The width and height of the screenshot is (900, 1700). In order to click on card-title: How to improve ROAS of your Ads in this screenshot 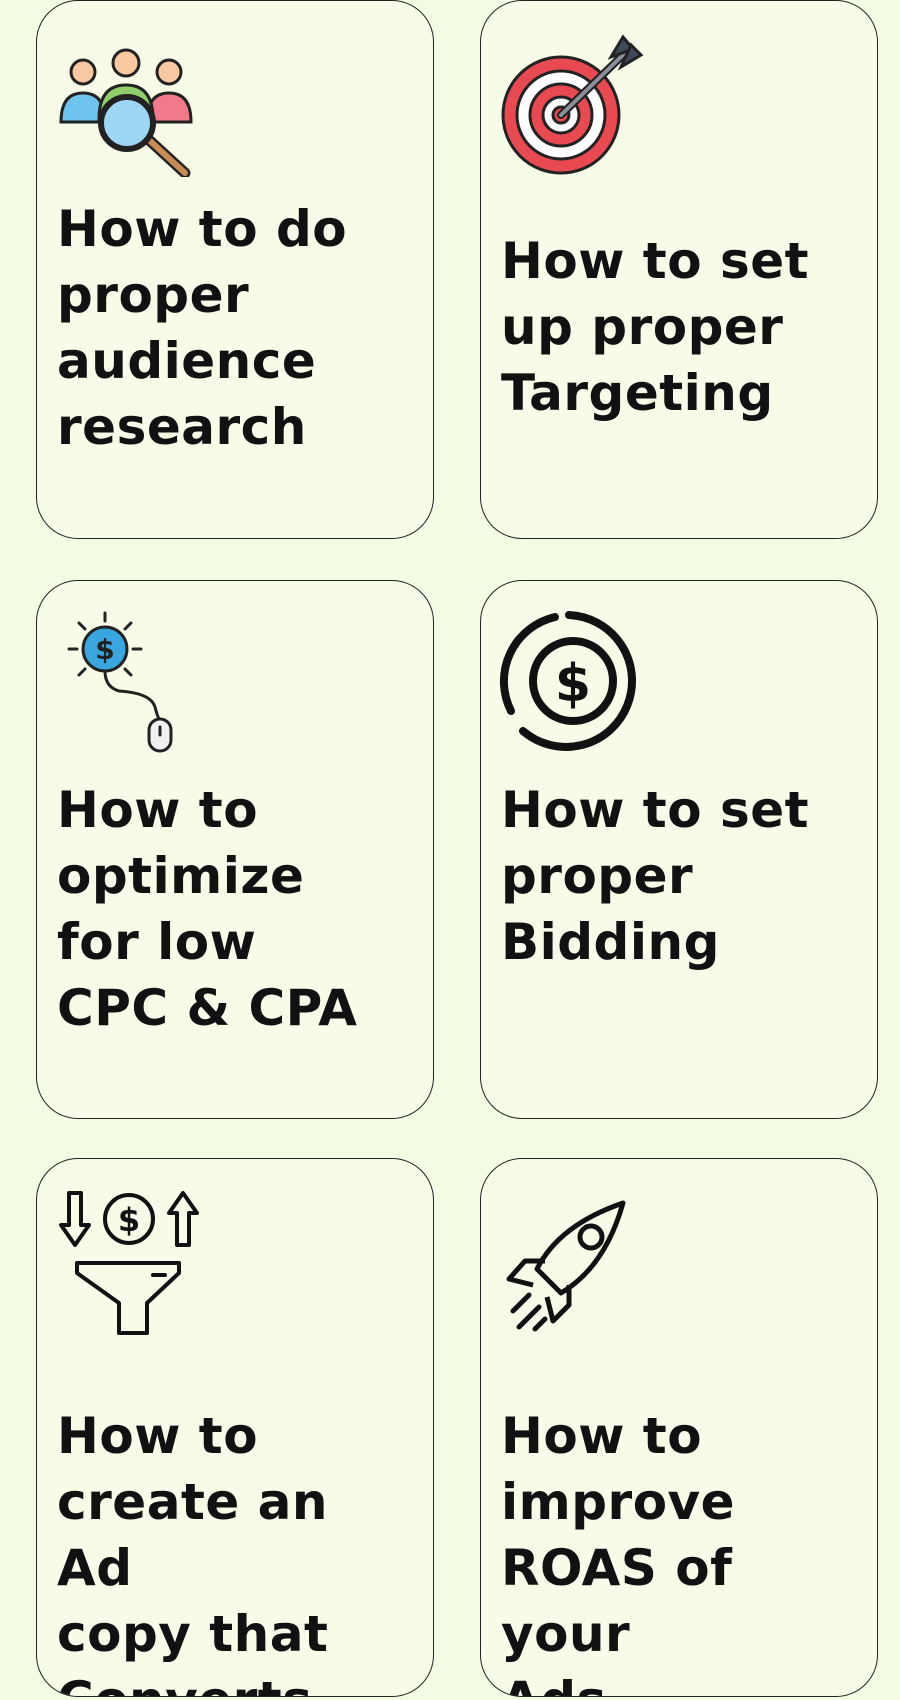, I will do `click(682, 1549)`.